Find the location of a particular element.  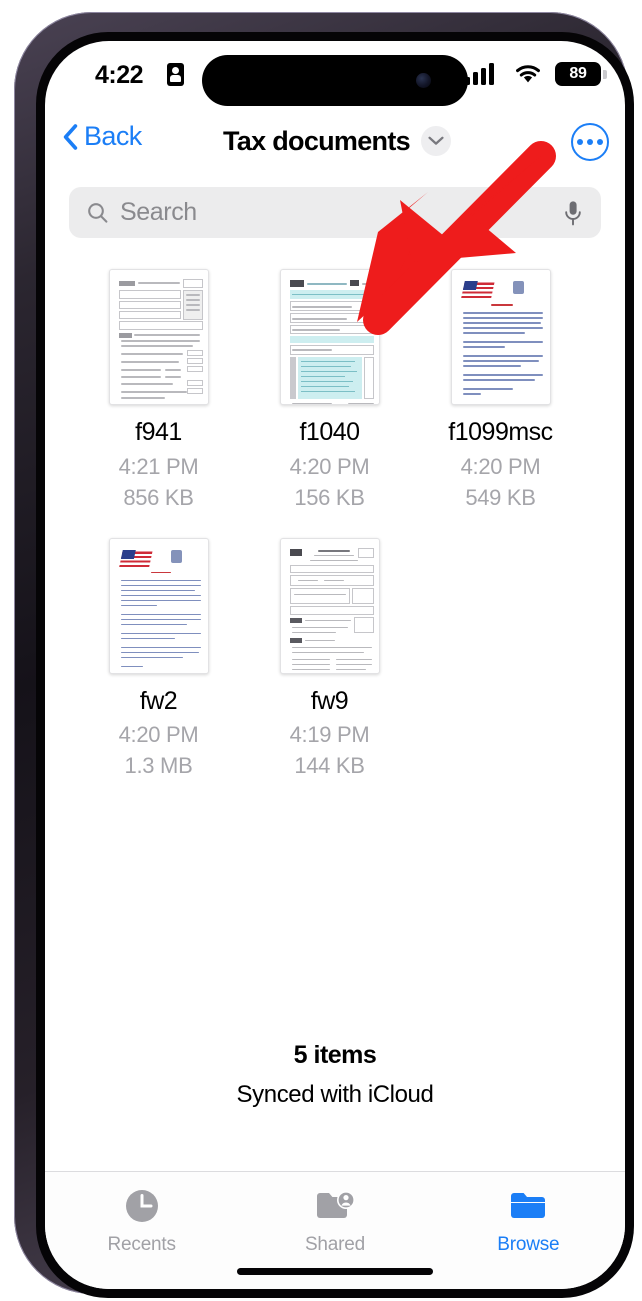

battery-cap-icon is located at coordinates (605, 74).